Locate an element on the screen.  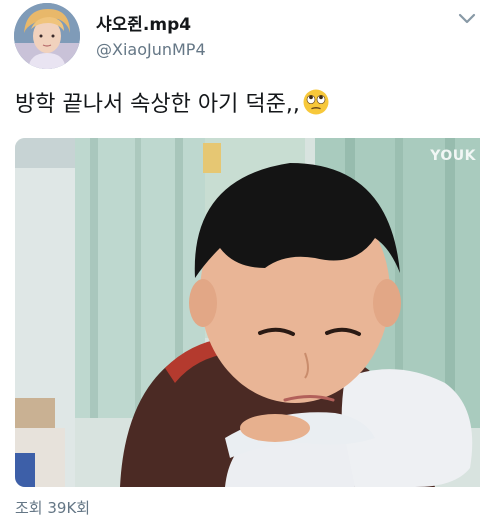
tweet-text-content: 방학 끝나서 속상한 아기 덕준,, is located at coordinates (157, 104).